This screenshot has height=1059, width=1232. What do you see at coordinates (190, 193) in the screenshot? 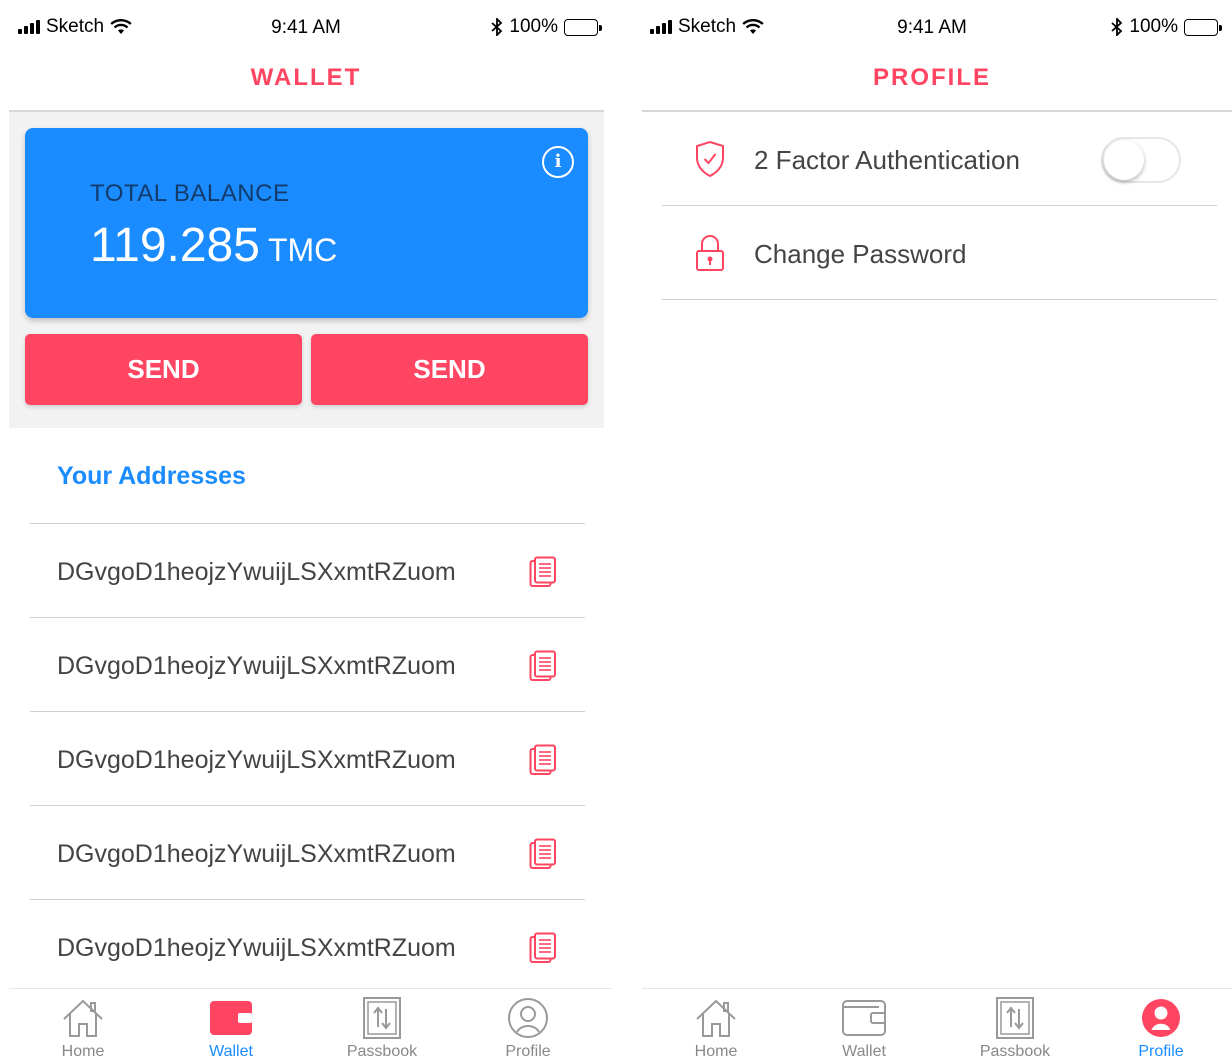
I see `balance-label: TOTAL BALANCE` at bounding box center [190, 193].